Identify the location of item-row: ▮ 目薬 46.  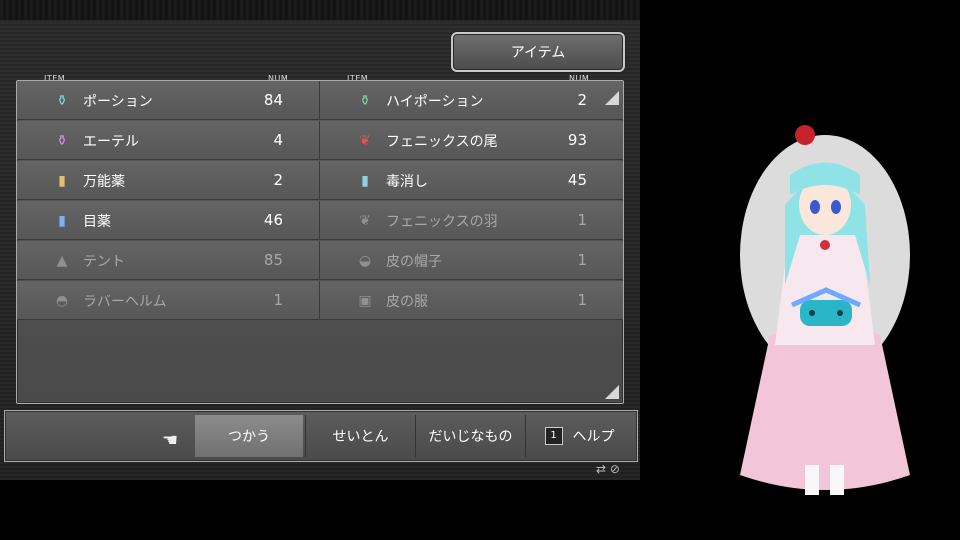
(168, 220).